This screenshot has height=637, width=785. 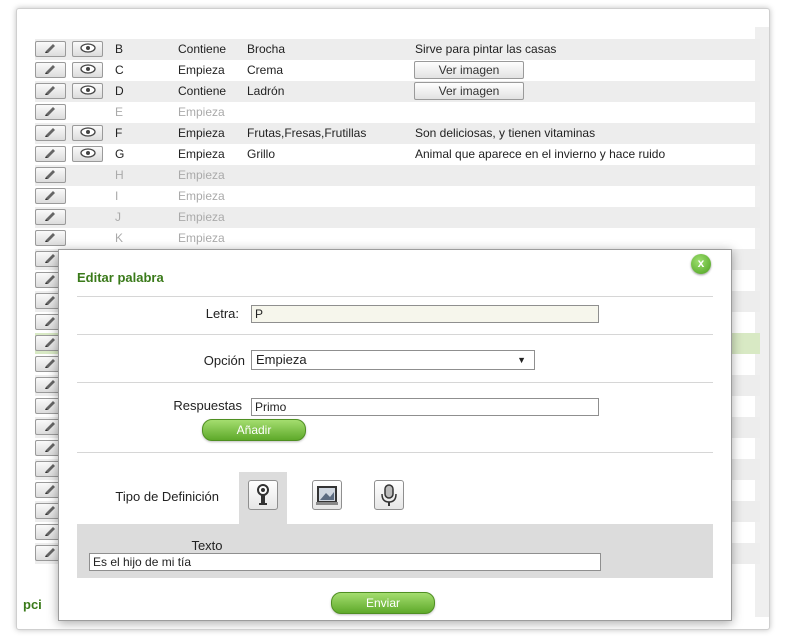 What do you see at coordinates (521, 360) in the screenshot?
I see `chevron-down-icon: ▼` at bounding box center [521, 360].